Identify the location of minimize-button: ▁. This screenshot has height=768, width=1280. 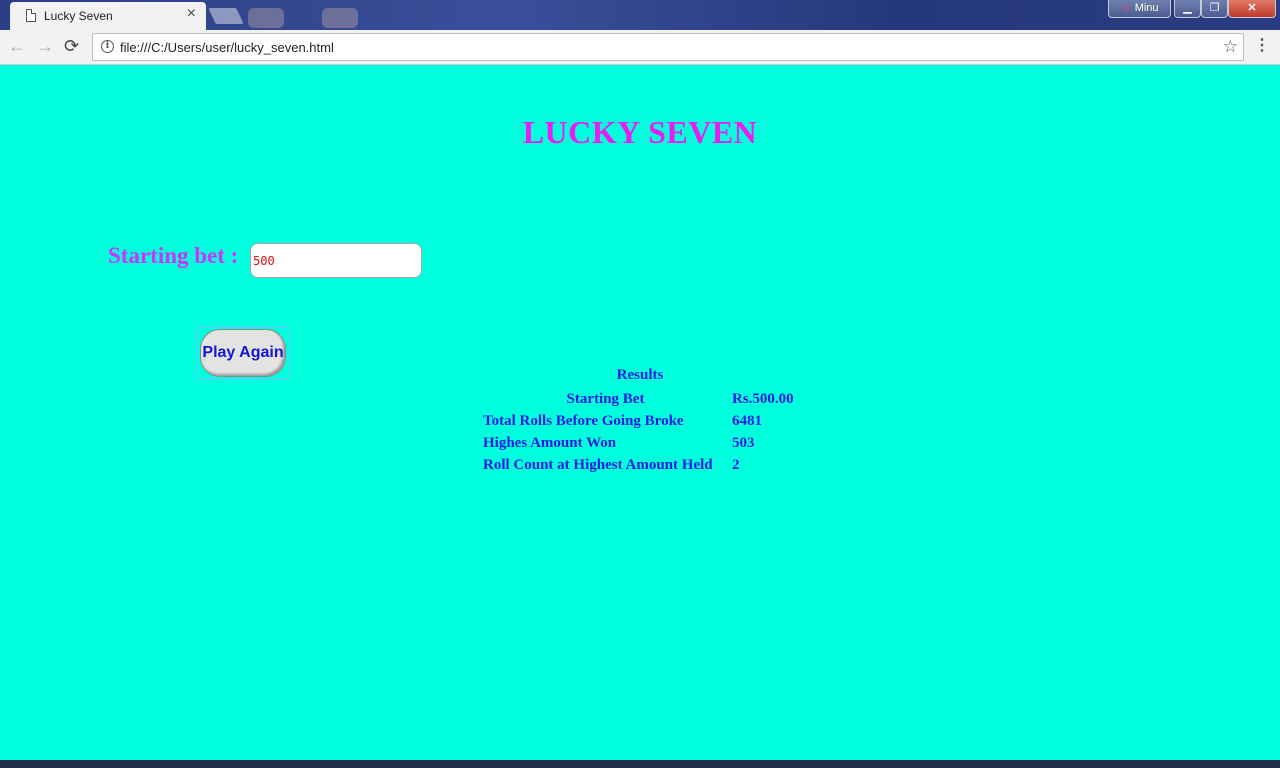
(1187, 9).